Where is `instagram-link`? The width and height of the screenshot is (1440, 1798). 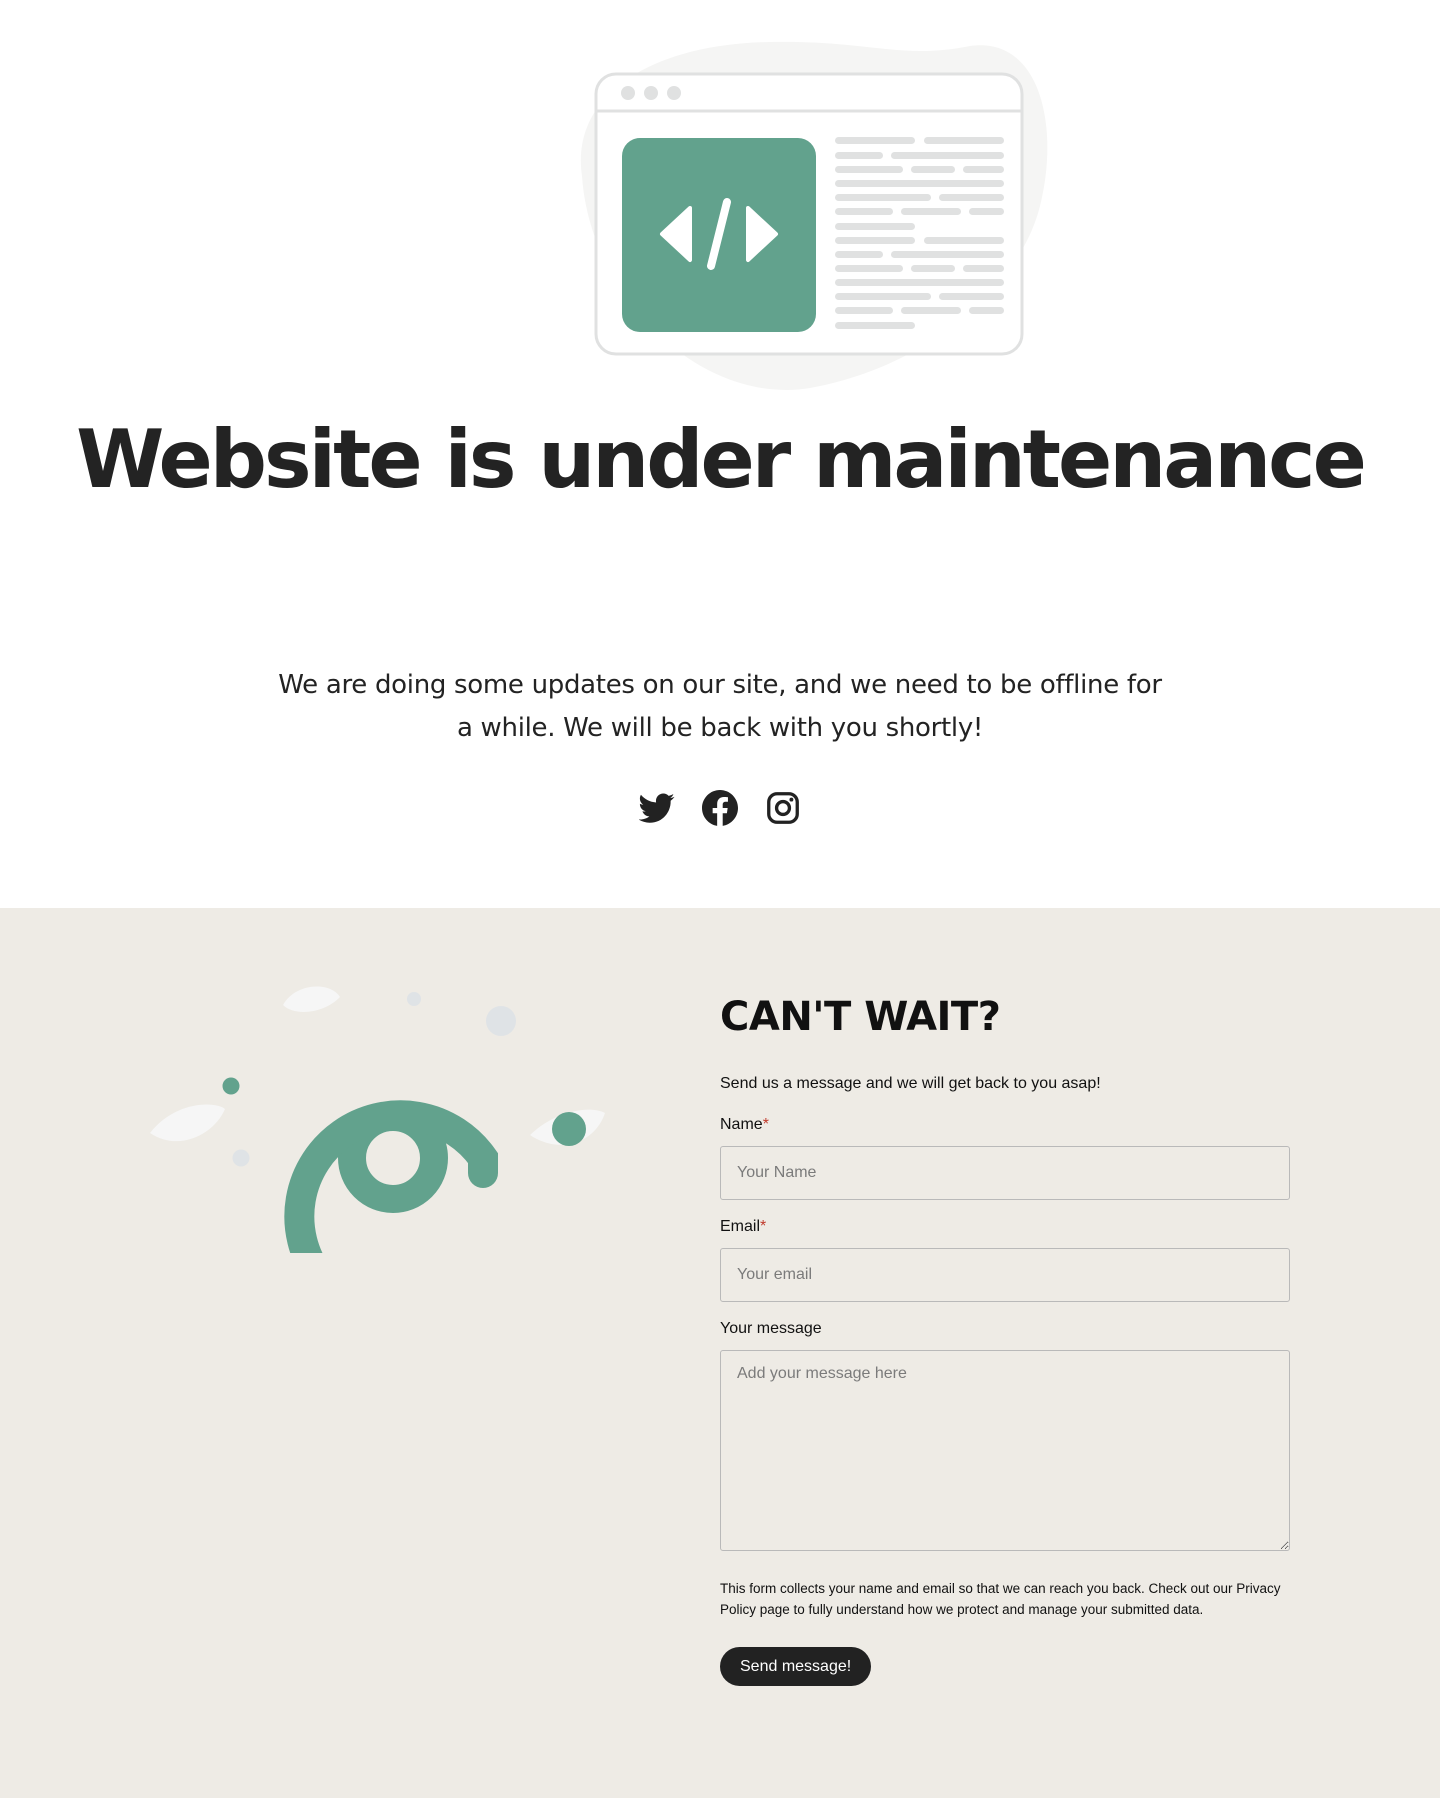
instagram-link is located at coordinates (783, 808).